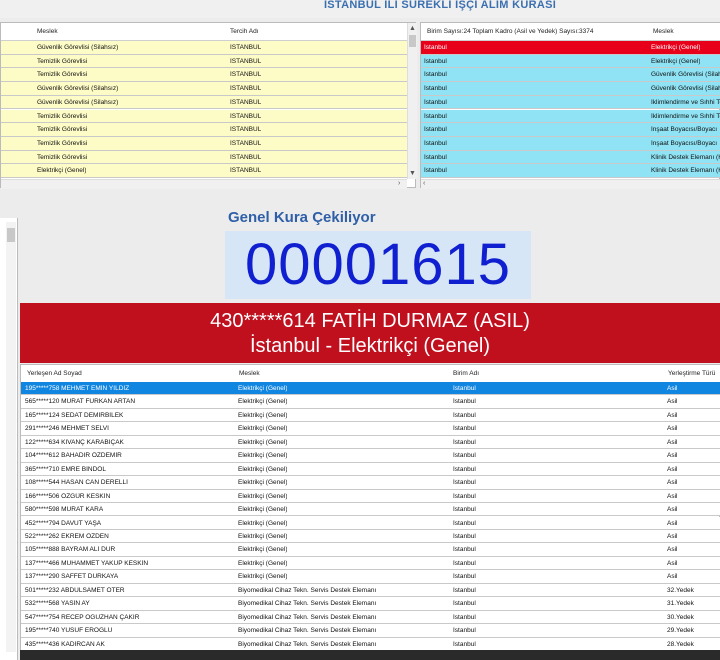 This screenshot has width=720, height=660. I want to click on scroll-up-icon: ▲, so click(412, 29).